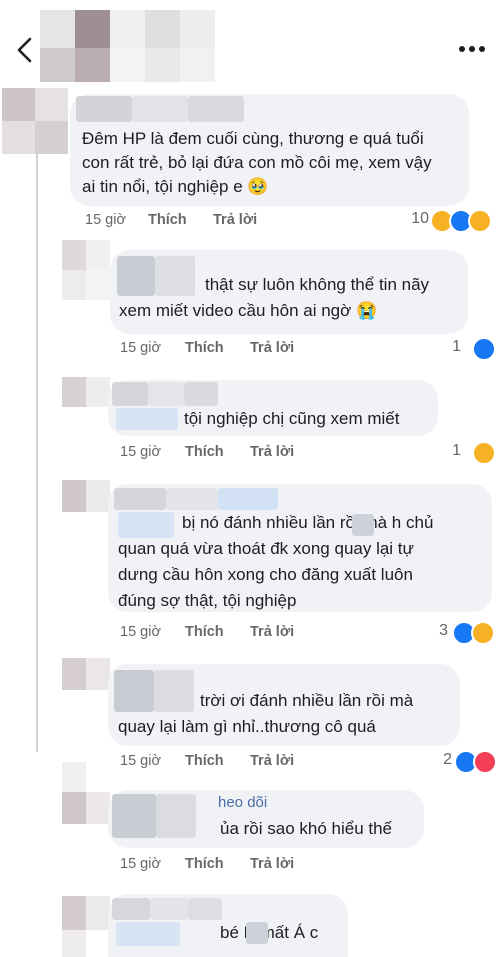  What do you see at coordinates (265, 574) in the screenshot?
I see `comment-text: dưng cầu hôn xong cho đăng xuất luôn` at bounding box center [265, 574].